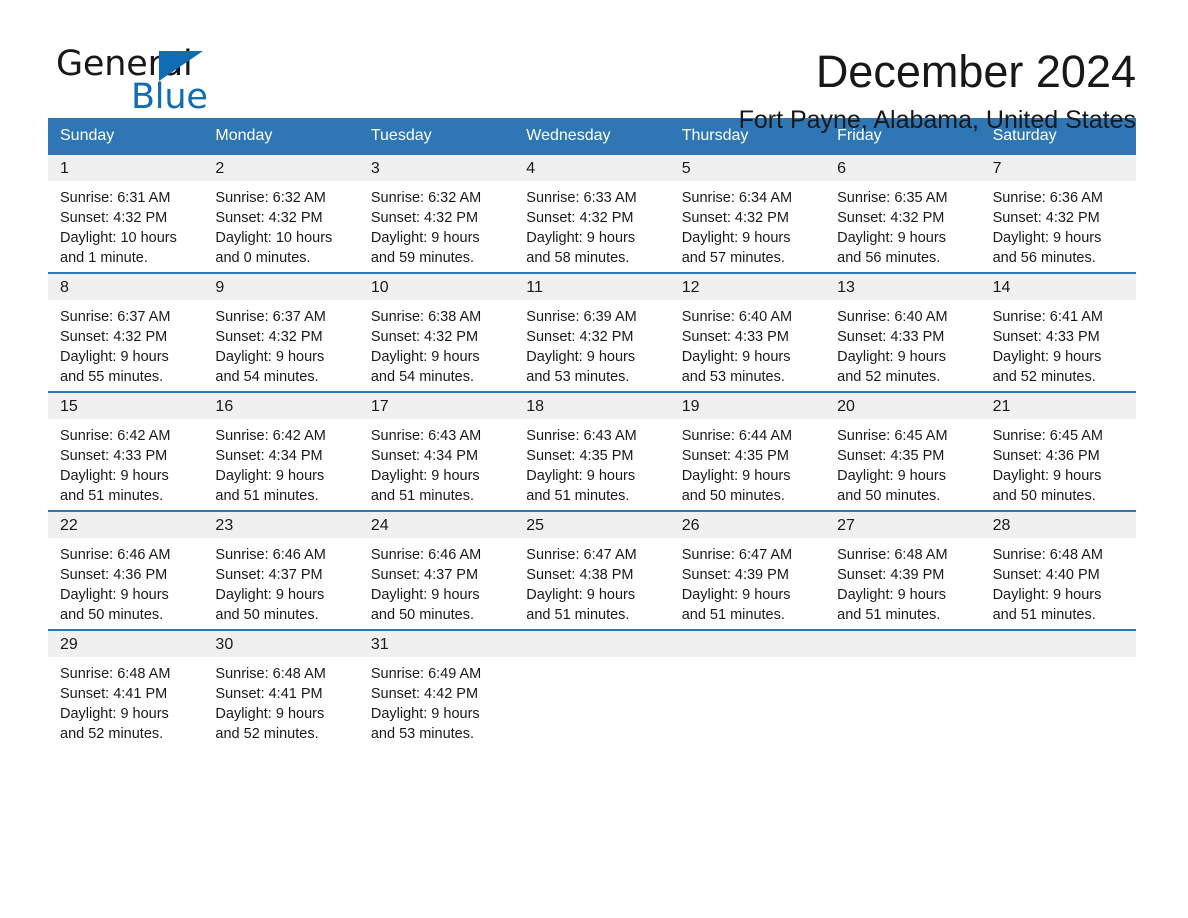  Describe the element at coordinates (889, 258) in the screenshot. I see `daylight-text-line2: and 56 minutes.` at that location.